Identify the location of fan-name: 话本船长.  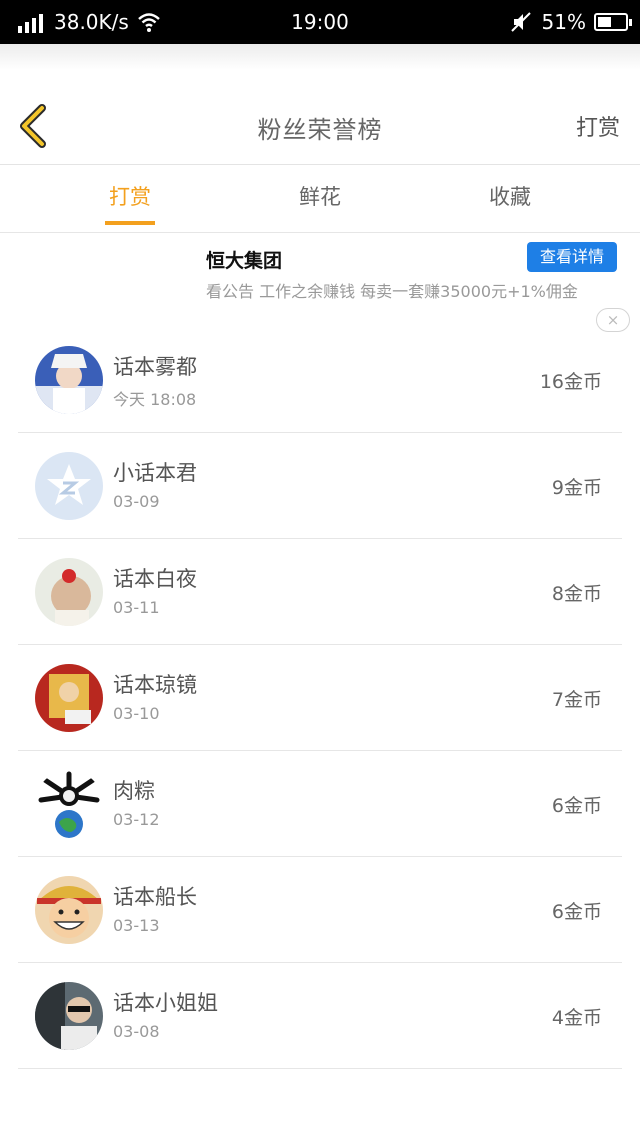
(155, 897).